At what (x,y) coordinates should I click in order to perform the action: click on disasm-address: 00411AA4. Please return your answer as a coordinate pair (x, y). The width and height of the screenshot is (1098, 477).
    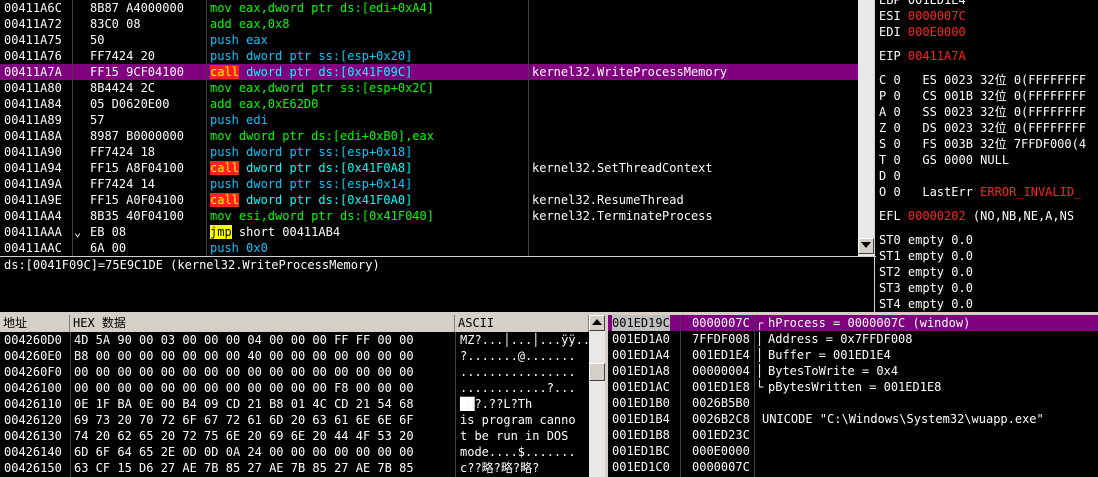
    Looking at the image, I should click on (33, 216).